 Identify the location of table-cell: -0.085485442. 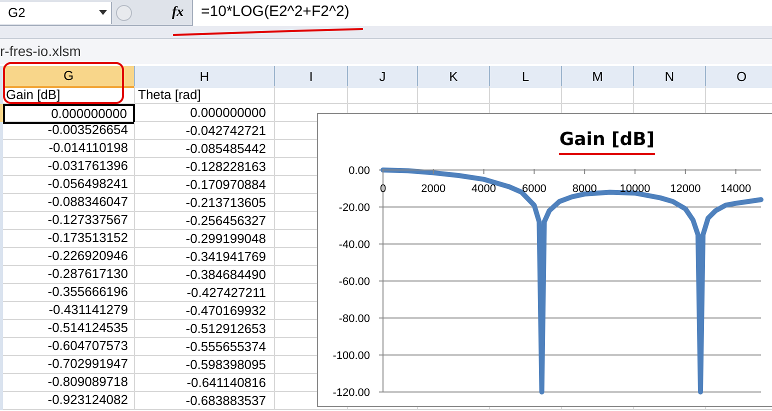
(205, 149).